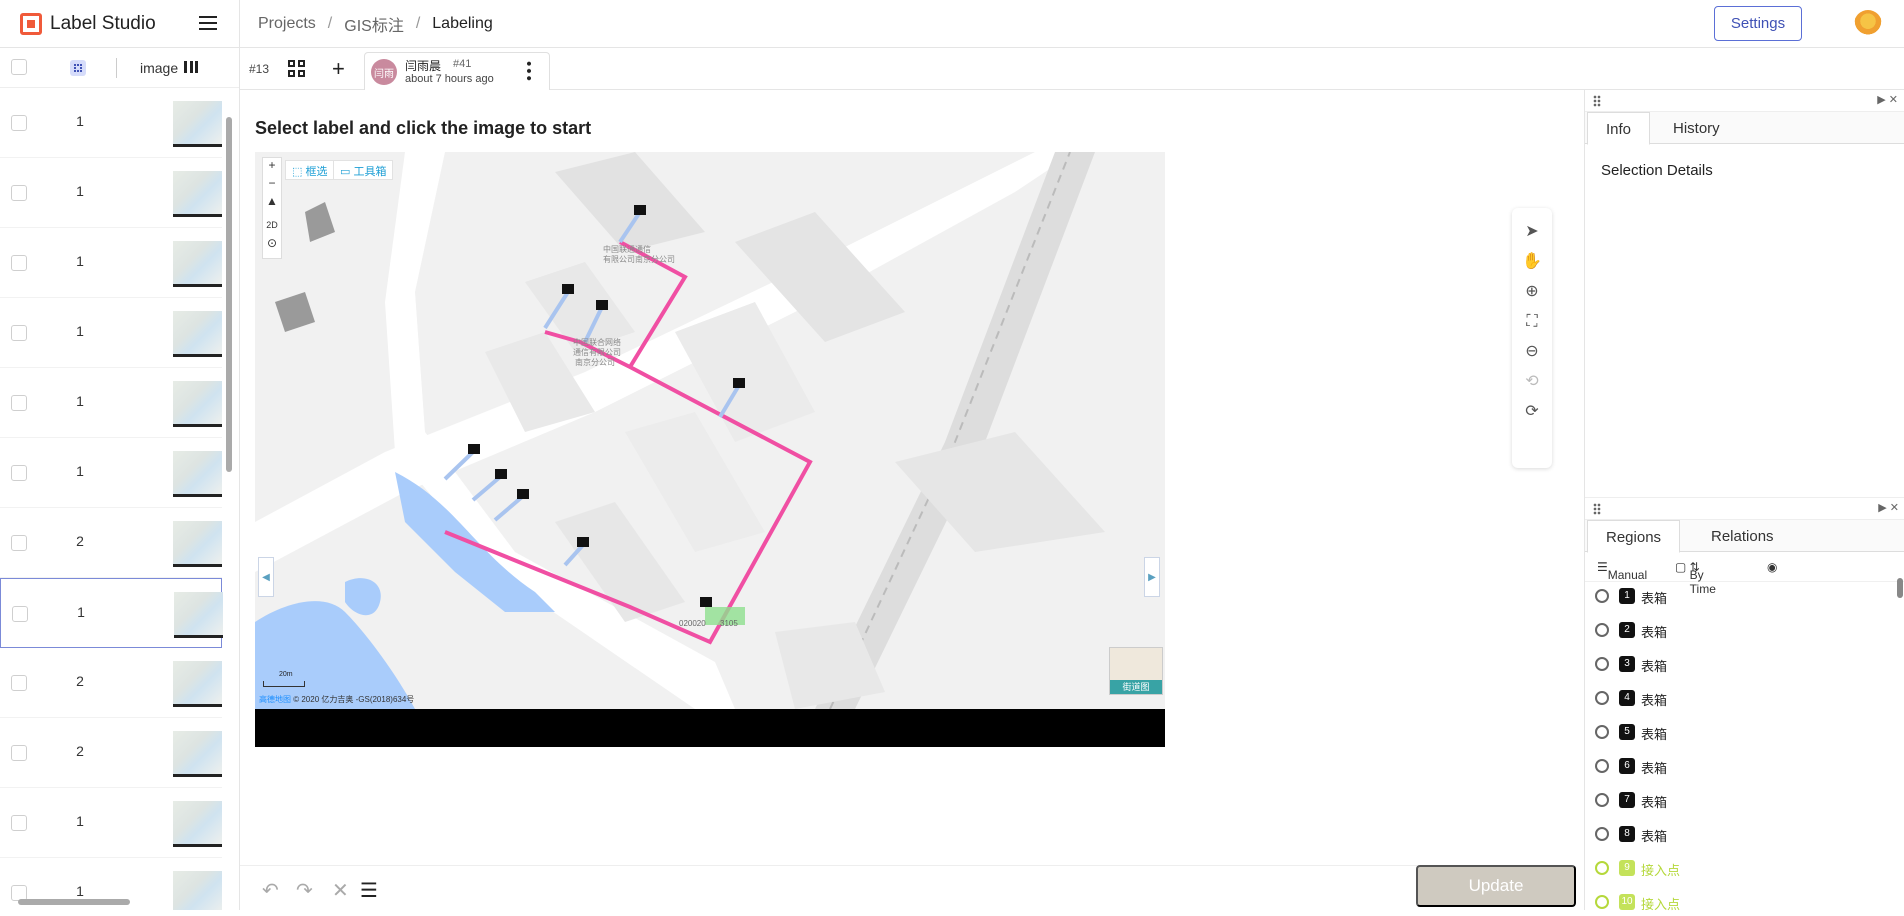  I want to click on region-item: 8 表箱, so click(1740, 834).